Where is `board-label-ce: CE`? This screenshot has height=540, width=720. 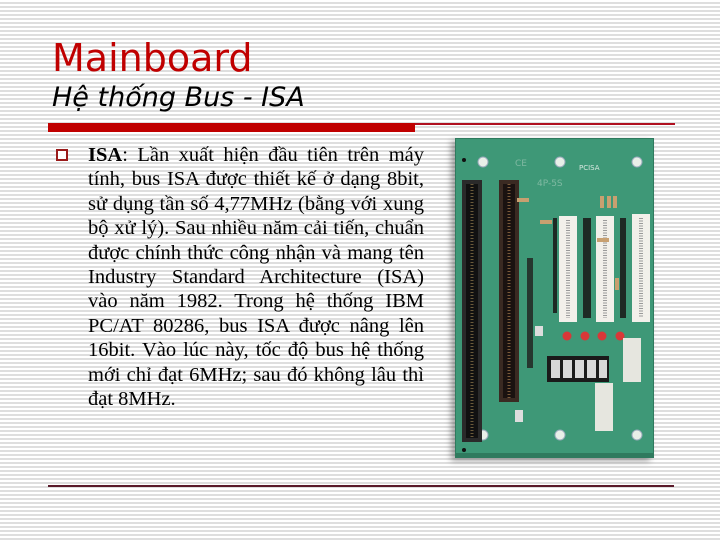
board-label-ce: CE is located at coordinates (521, 164).